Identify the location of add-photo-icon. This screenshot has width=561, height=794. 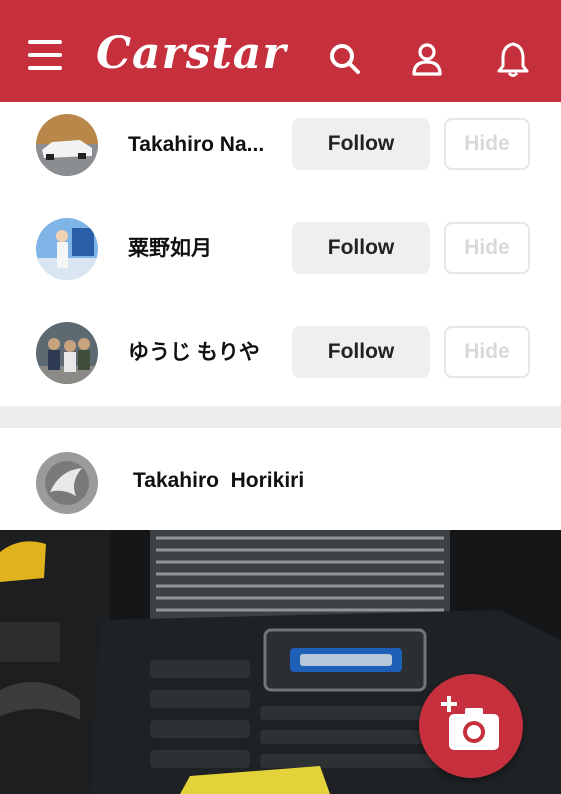
(470, 723).